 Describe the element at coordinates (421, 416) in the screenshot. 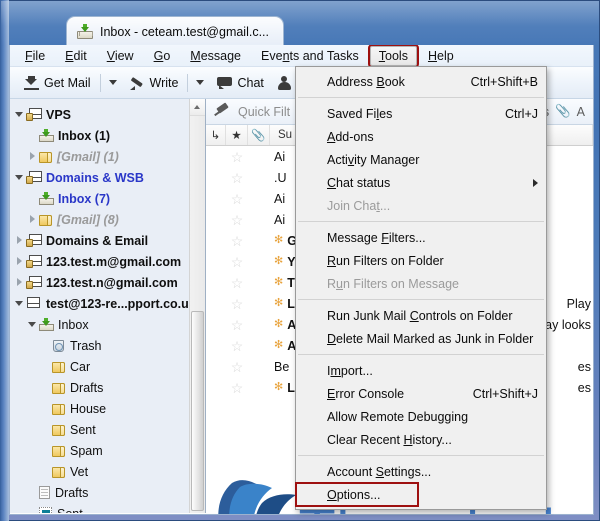

I see `menu-item-allow-remote-debugging: Allow Remote Debugging` at that location.